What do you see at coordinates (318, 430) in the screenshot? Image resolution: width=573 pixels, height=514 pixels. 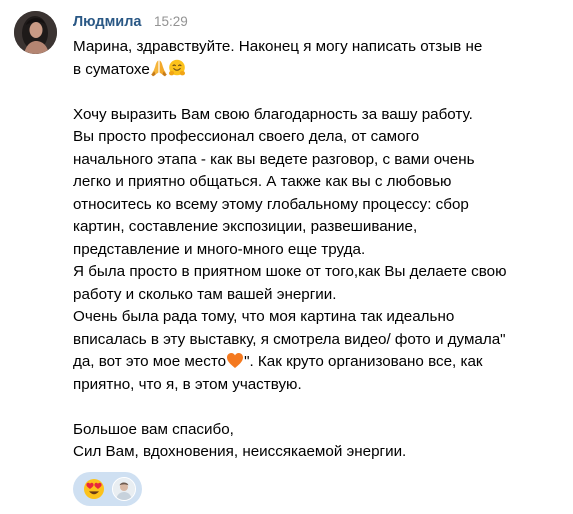 I see `message-line: Большое вам спасибо,` at bounding box center [318, 430].